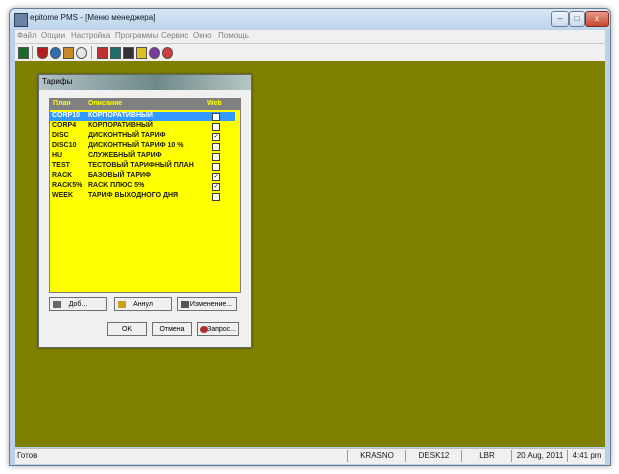 The image size is (619, 474). Describe the element at coordinates (53, 35) in the screenshot. I see `menu-options: Опции` at that location.